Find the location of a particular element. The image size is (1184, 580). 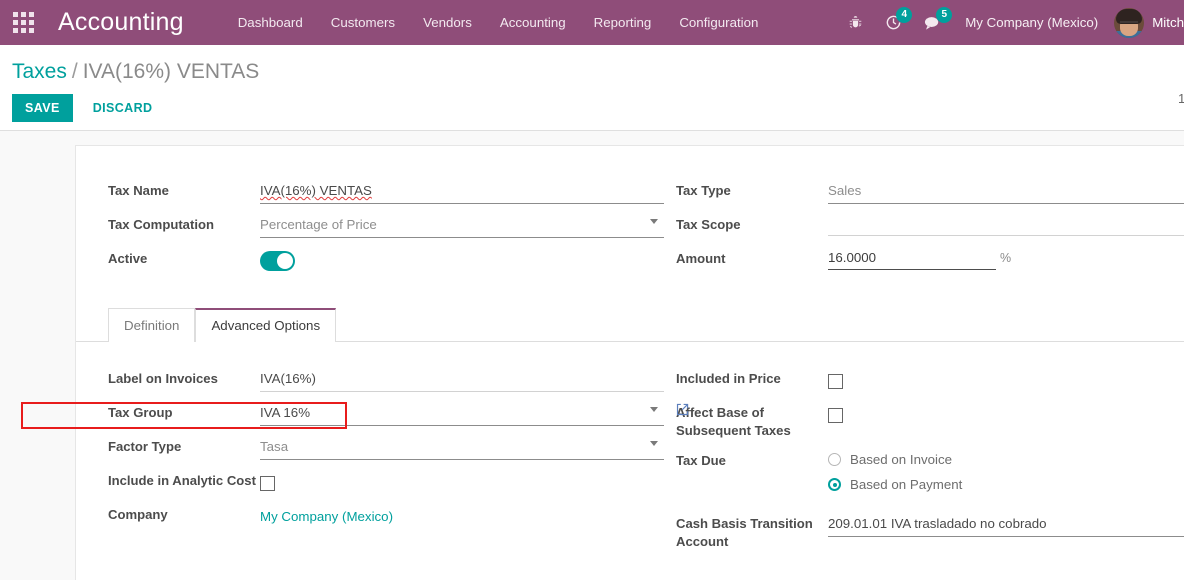

menu-item-vendors: Vendors is located at coordinates (447, 22).